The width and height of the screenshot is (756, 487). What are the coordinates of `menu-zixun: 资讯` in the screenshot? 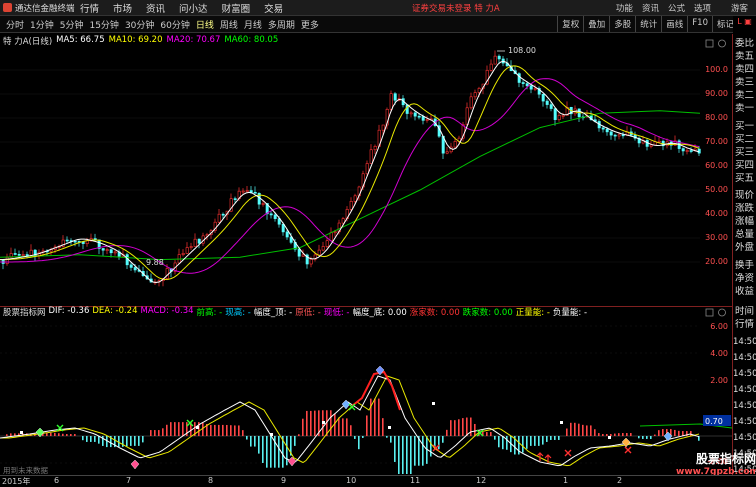 It's located at (155, 8).